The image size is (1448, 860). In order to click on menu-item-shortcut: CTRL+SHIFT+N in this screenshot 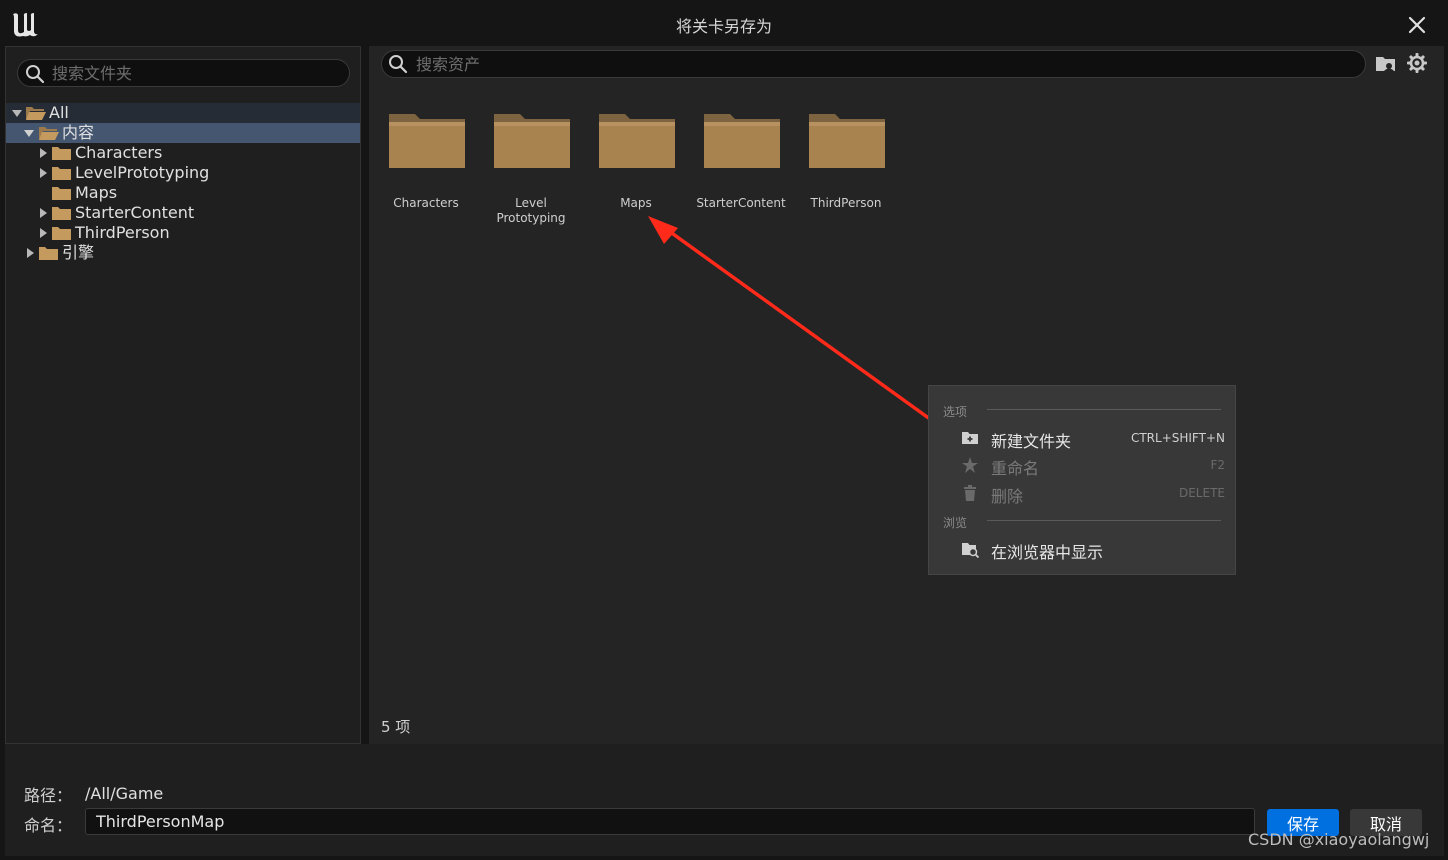, I will do `click(1177, 438)`.